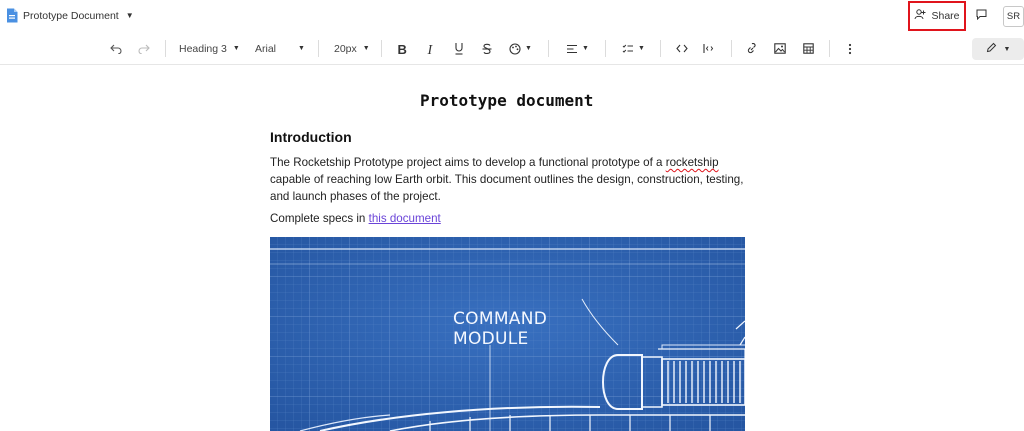 The width and height of the screenshot is (1024, 431). I want to click on strikethrough-button, so click(487, 48).